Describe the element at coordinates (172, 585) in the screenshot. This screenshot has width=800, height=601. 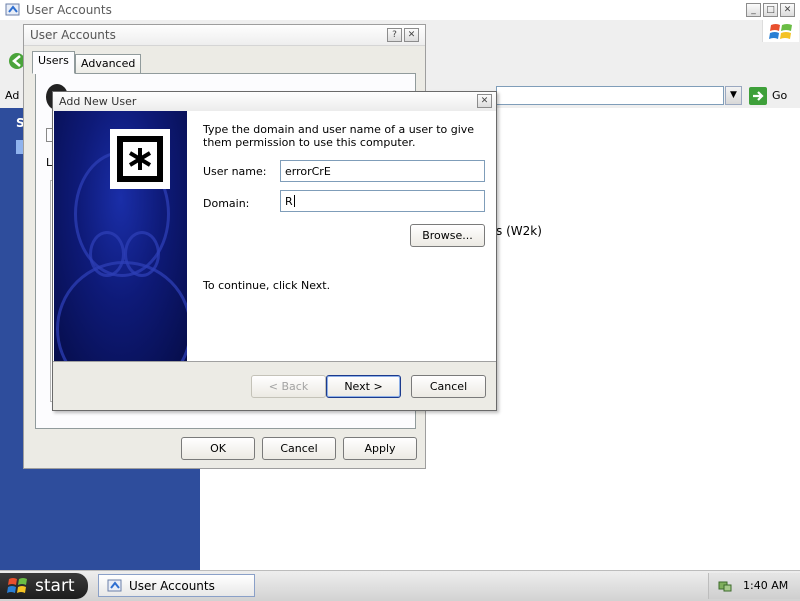
I see `taskbar-item-label: User Accounts` at that location.